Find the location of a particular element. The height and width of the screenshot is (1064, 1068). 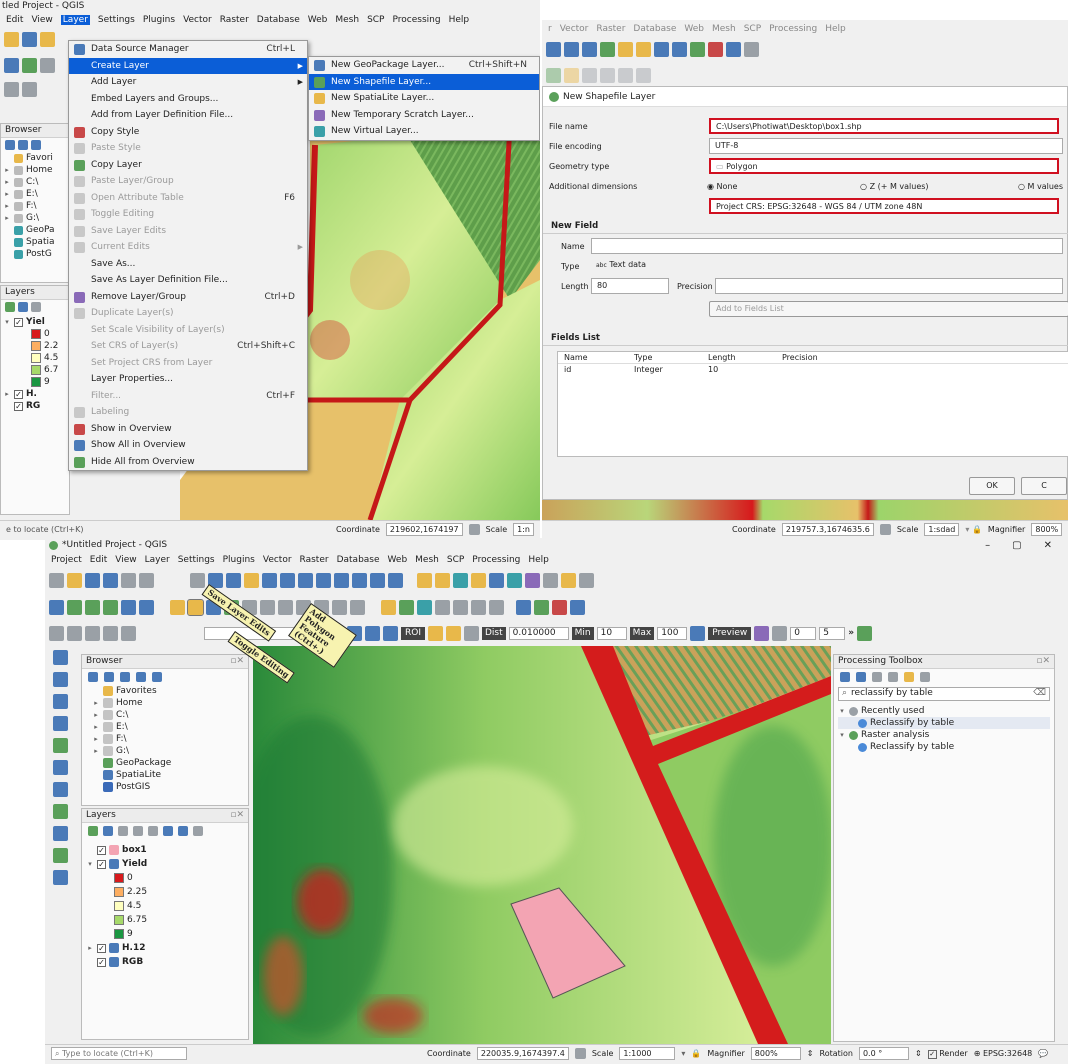

new-icon is located at coordinates (47, 39).